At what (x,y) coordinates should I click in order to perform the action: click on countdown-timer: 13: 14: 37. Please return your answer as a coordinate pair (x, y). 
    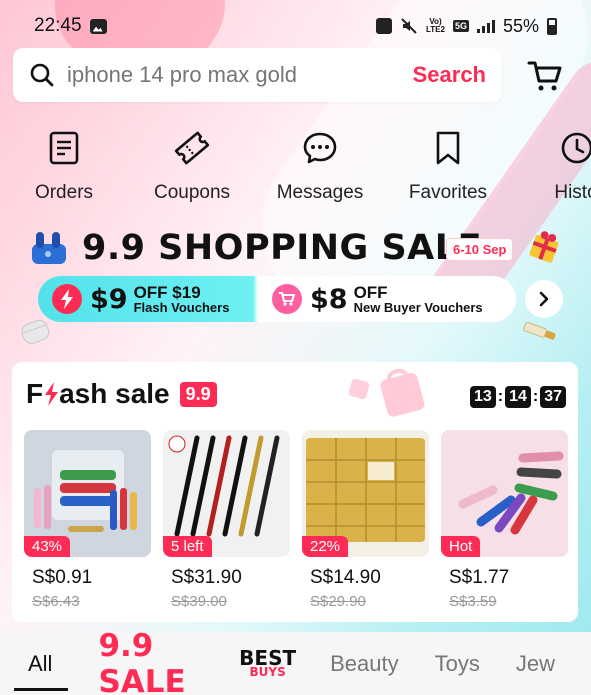
    Looking at the image, I should click on (518, 397).